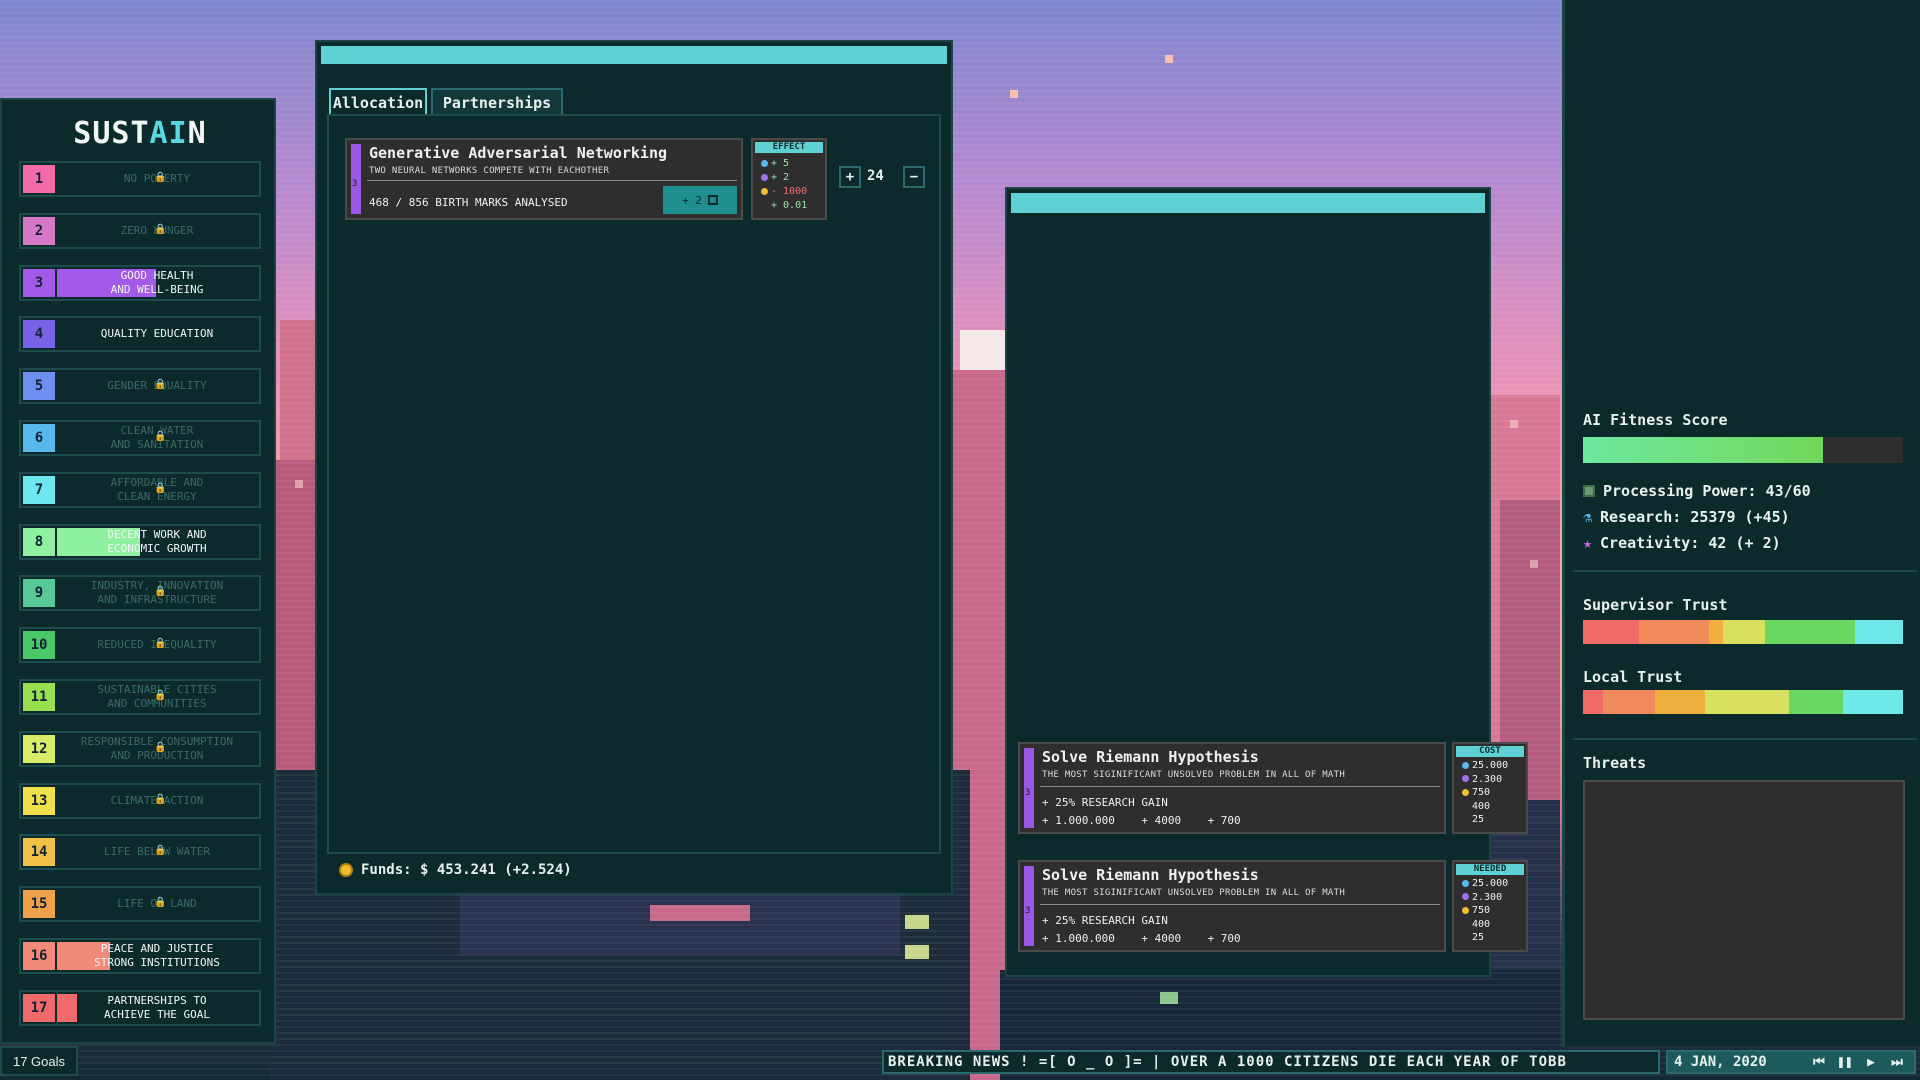  What do you see at coordinates (1897, 1062) in the screenshot?
I see `fast-forward-button: ⏭` at bounding box center [1897, 1062].